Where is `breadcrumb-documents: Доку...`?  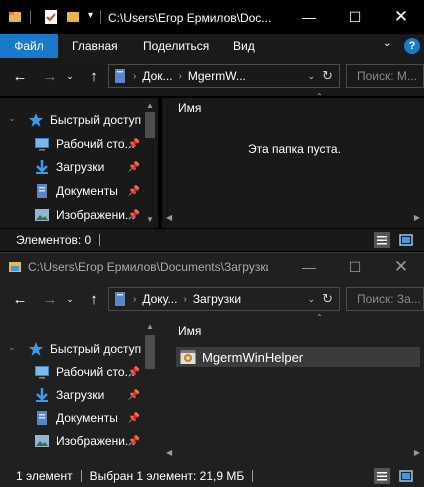
breadcrumb-documents: Доку... is located at coordinates (159, 299).